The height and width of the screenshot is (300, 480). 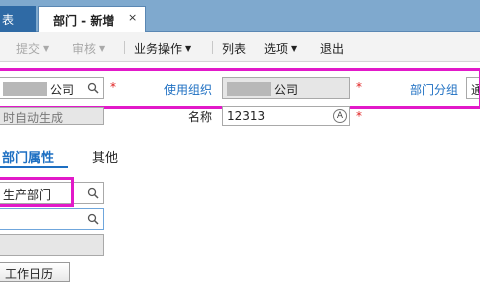 I want to click on tab-active-label: 部门 - 新增, so click(x=84, y=21).